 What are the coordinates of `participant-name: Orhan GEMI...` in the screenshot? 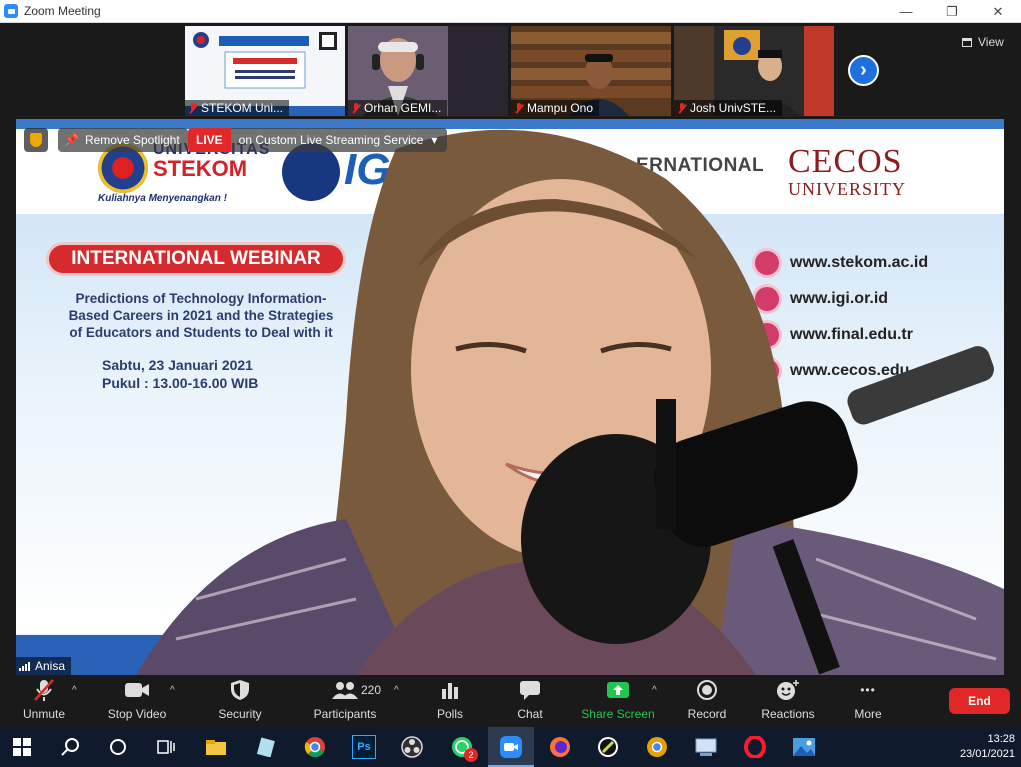 It's located at (403, 108).